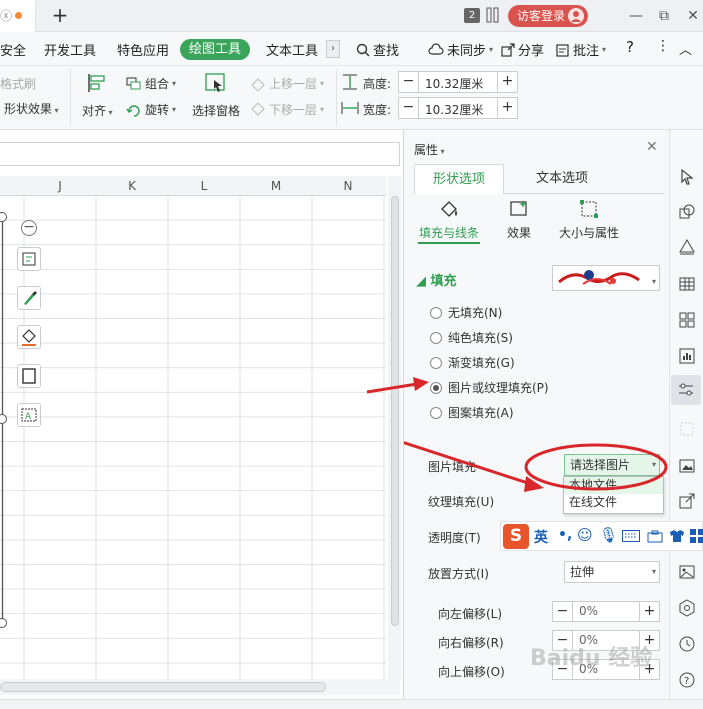 Image resolution: width=703 pixels, height=709 pixels. What do you see at coordinates (132, 186) in the screenshot?
I see `column-header-k: K` at bounding box center [132, 186].